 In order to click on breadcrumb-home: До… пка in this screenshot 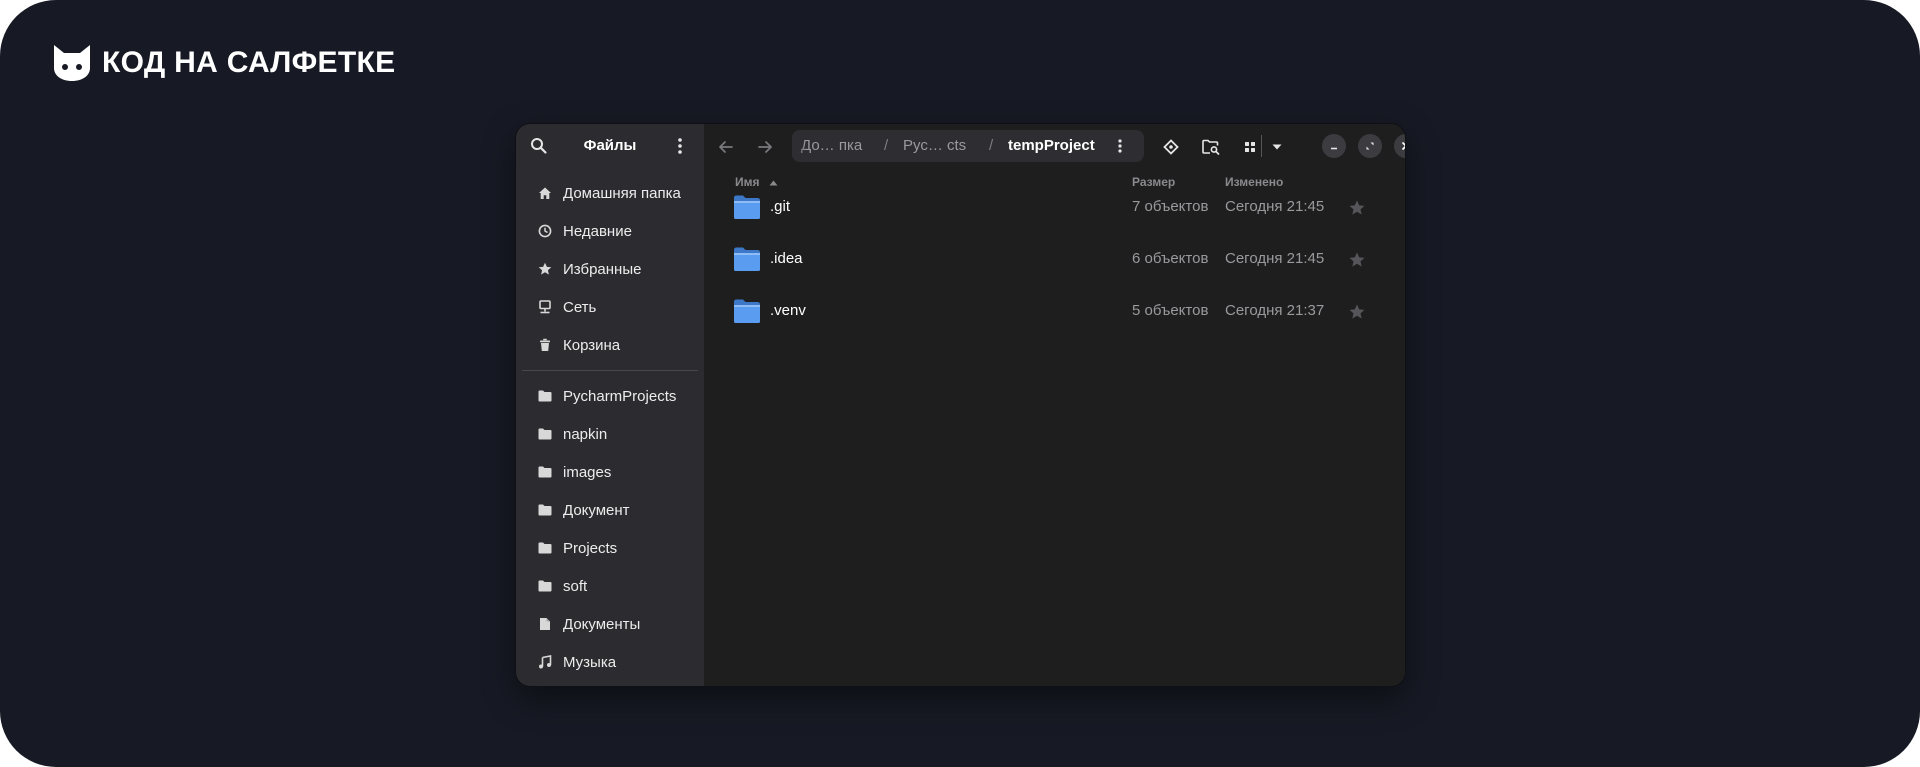, I will do `click(831, 145)`.